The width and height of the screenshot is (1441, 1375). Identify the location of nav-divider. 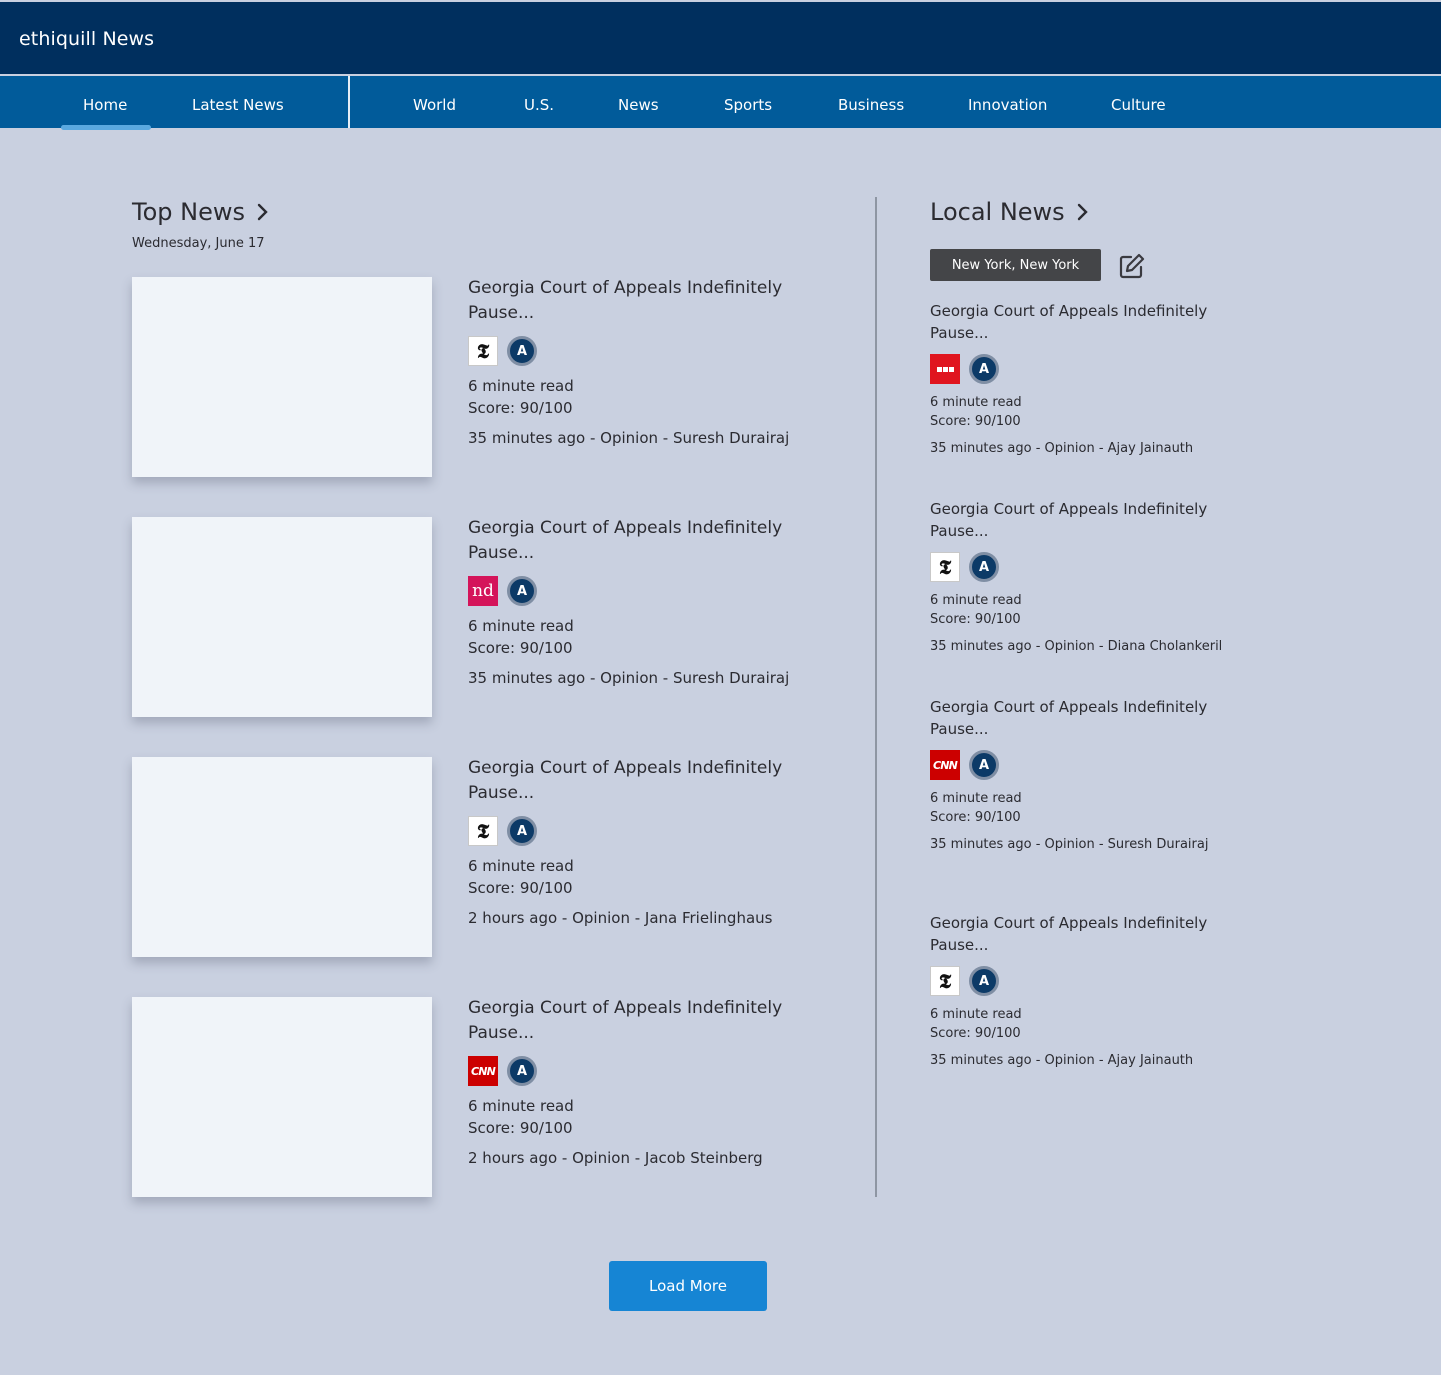
(349, 102).